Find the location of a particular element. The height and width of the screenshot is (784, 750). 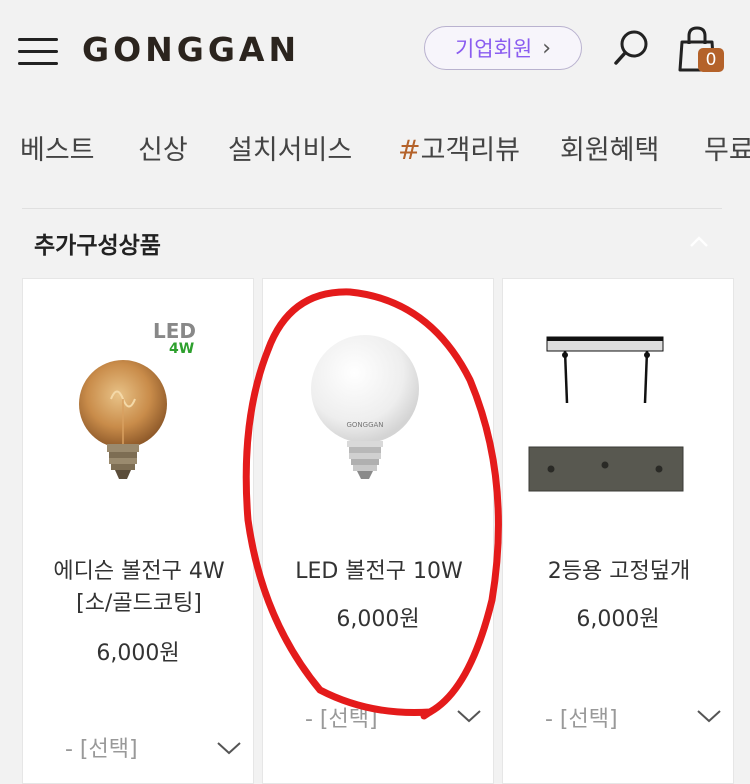

nav-item-member-benefits: 회원혜택 is located at coordinates (609, 147).